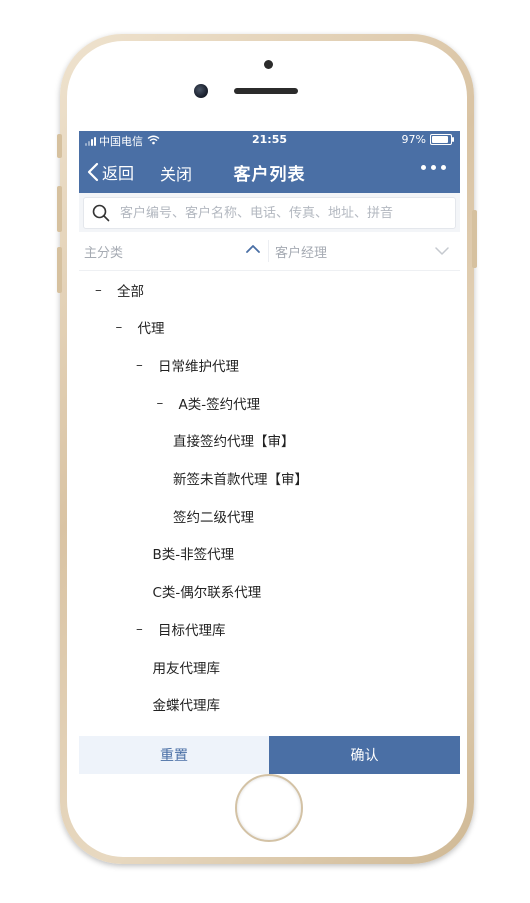 The width and height of the screenshot is (530, 903). I want to click on tree-node-label: 全部, so click(130, 291).